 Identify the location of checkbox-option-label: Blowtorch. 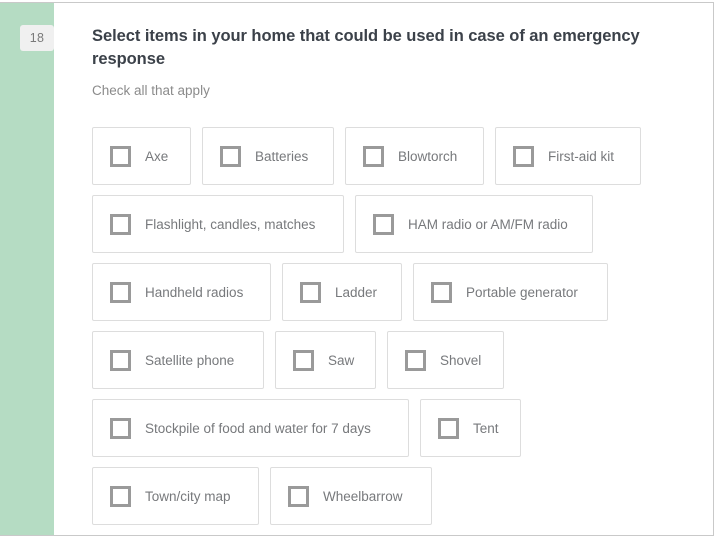
(428, 156).